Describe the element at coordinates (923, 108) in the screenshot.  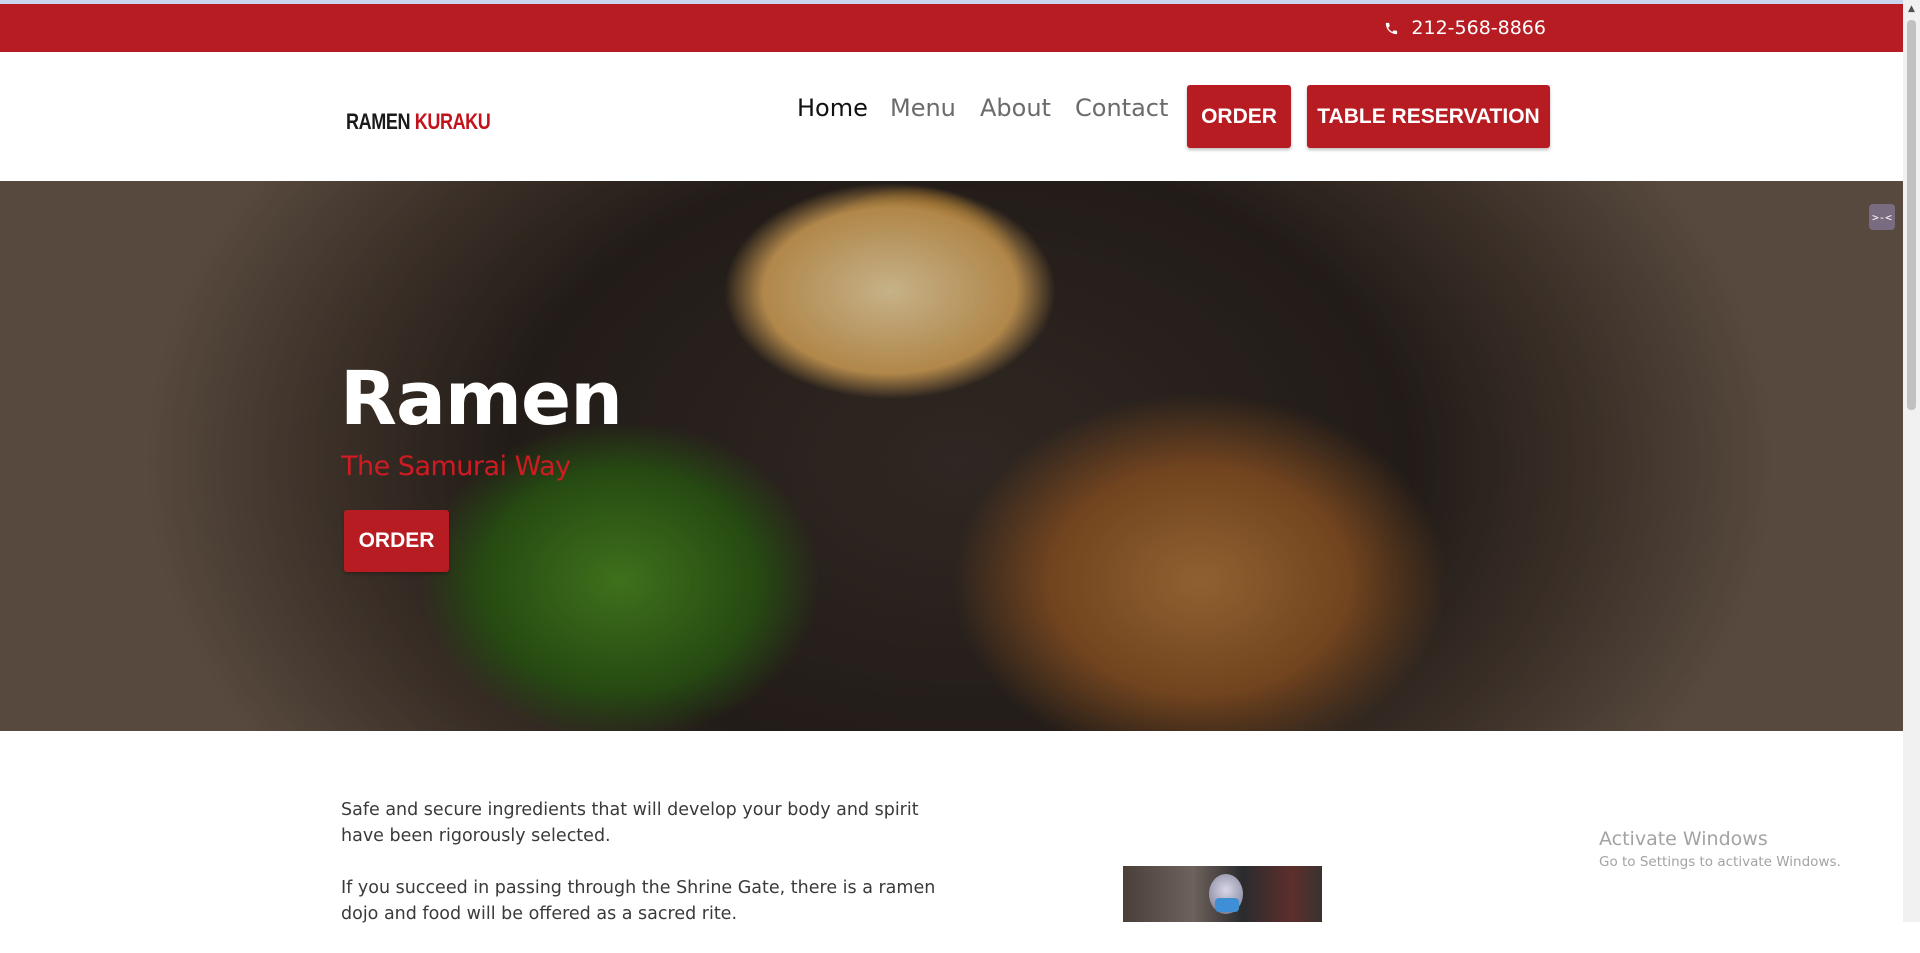
I see `nav-menu: Menu` at that location.